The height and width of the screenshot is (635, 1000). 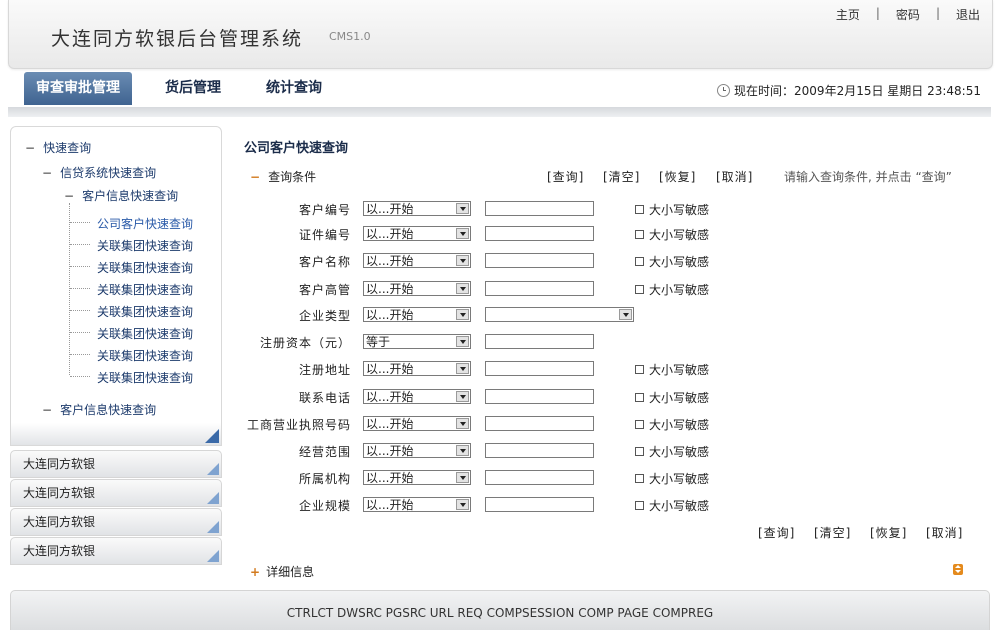 I want to click on tab-post-loan: 货后管理, so click(x=193, y=88).